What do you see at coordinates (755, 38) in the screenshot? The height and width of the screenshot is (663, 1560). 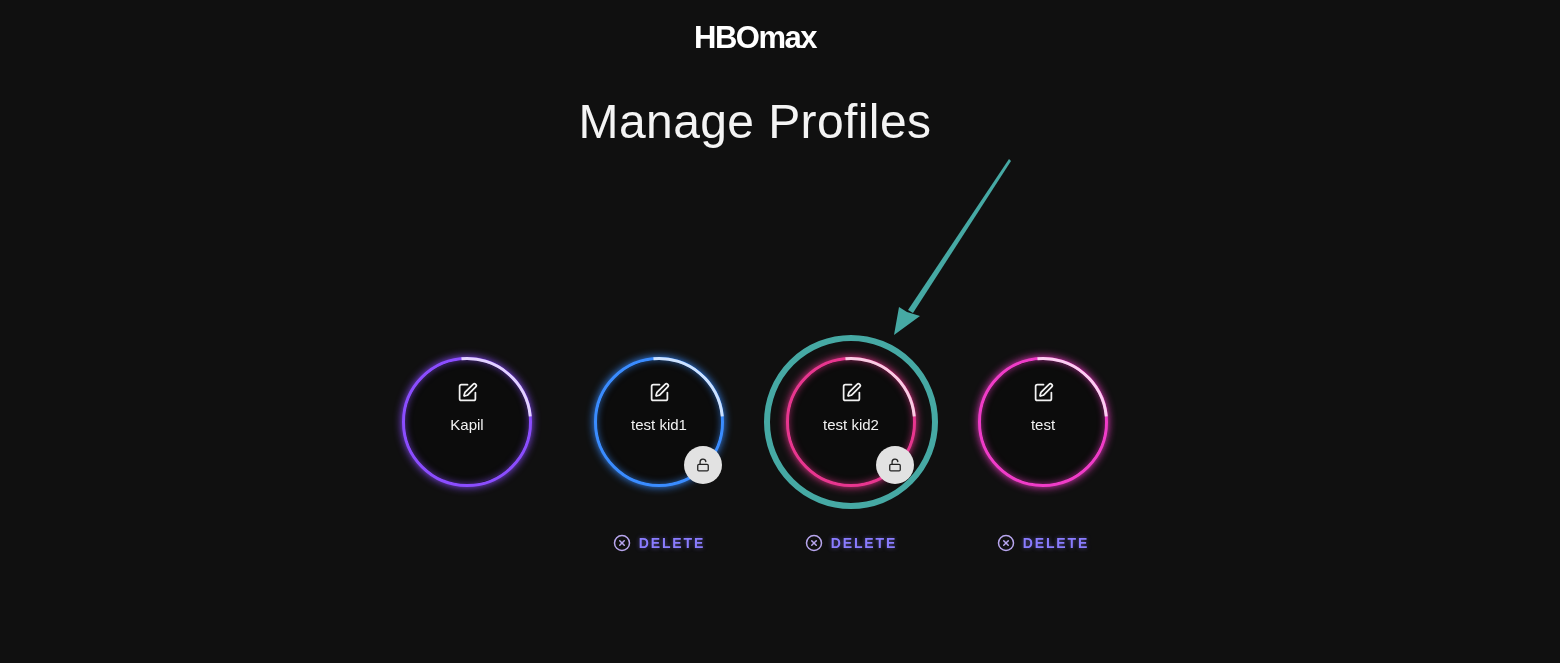 I see `logo: HBOmax` at bounding box center [755, 38].